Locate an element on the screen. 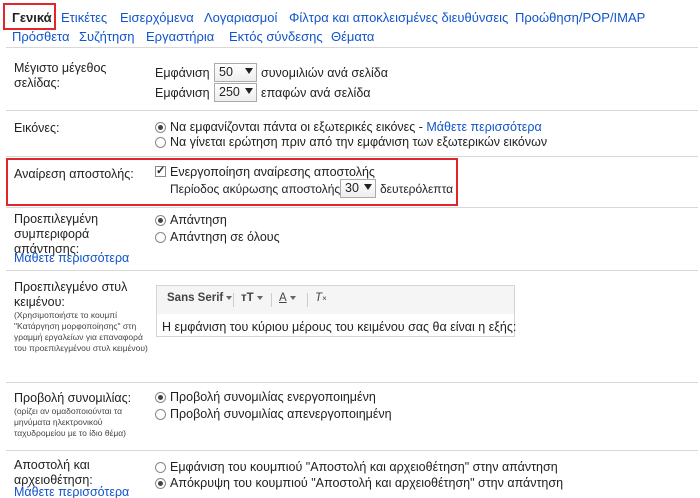  contacts-per-page-suffix: επαφών ανά σελίδα is located at coordinates (316, 93).